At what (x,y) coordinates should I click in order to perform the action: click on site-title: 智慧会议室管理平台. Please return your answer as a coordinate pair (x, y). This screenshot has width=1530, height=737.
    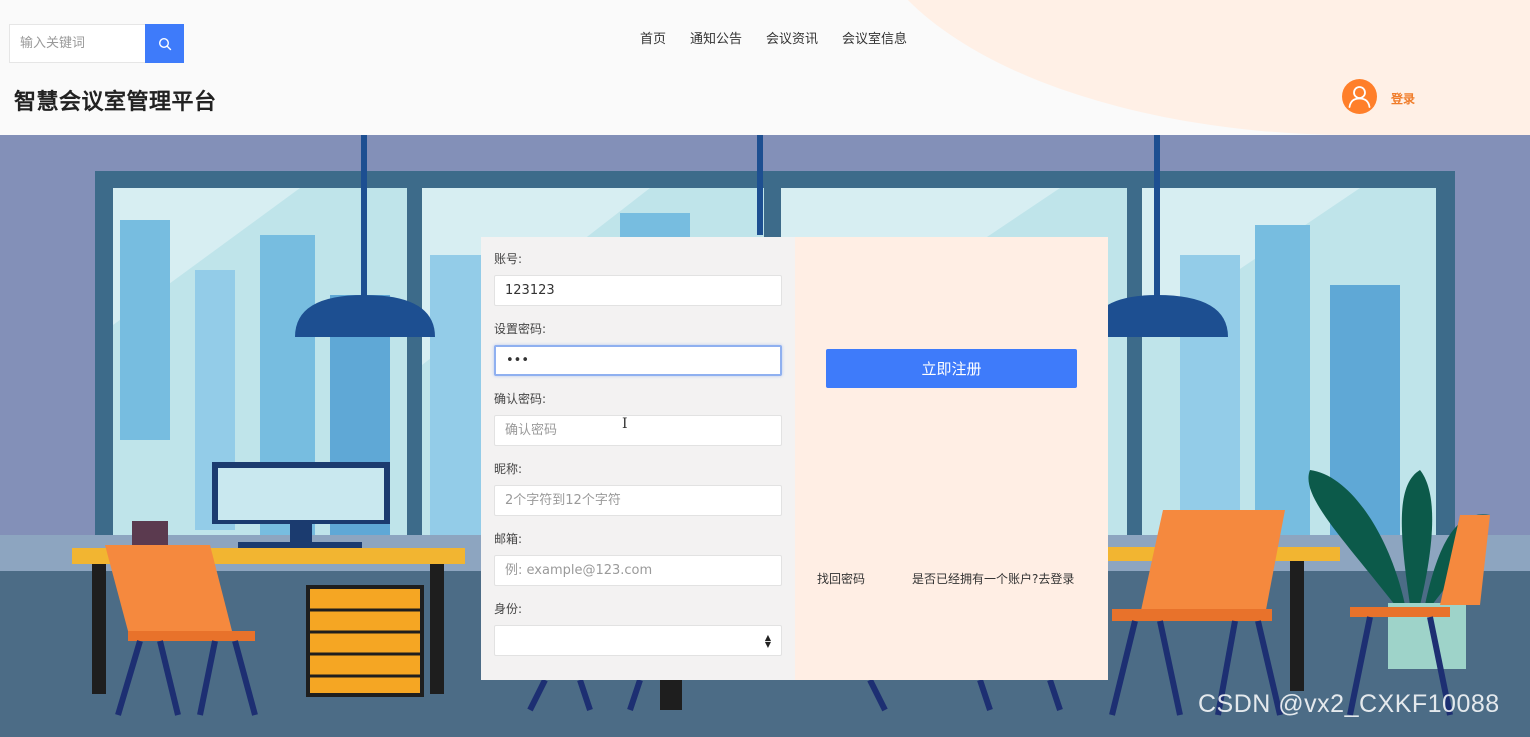
    Looking at the image, I should click on (115, 102).